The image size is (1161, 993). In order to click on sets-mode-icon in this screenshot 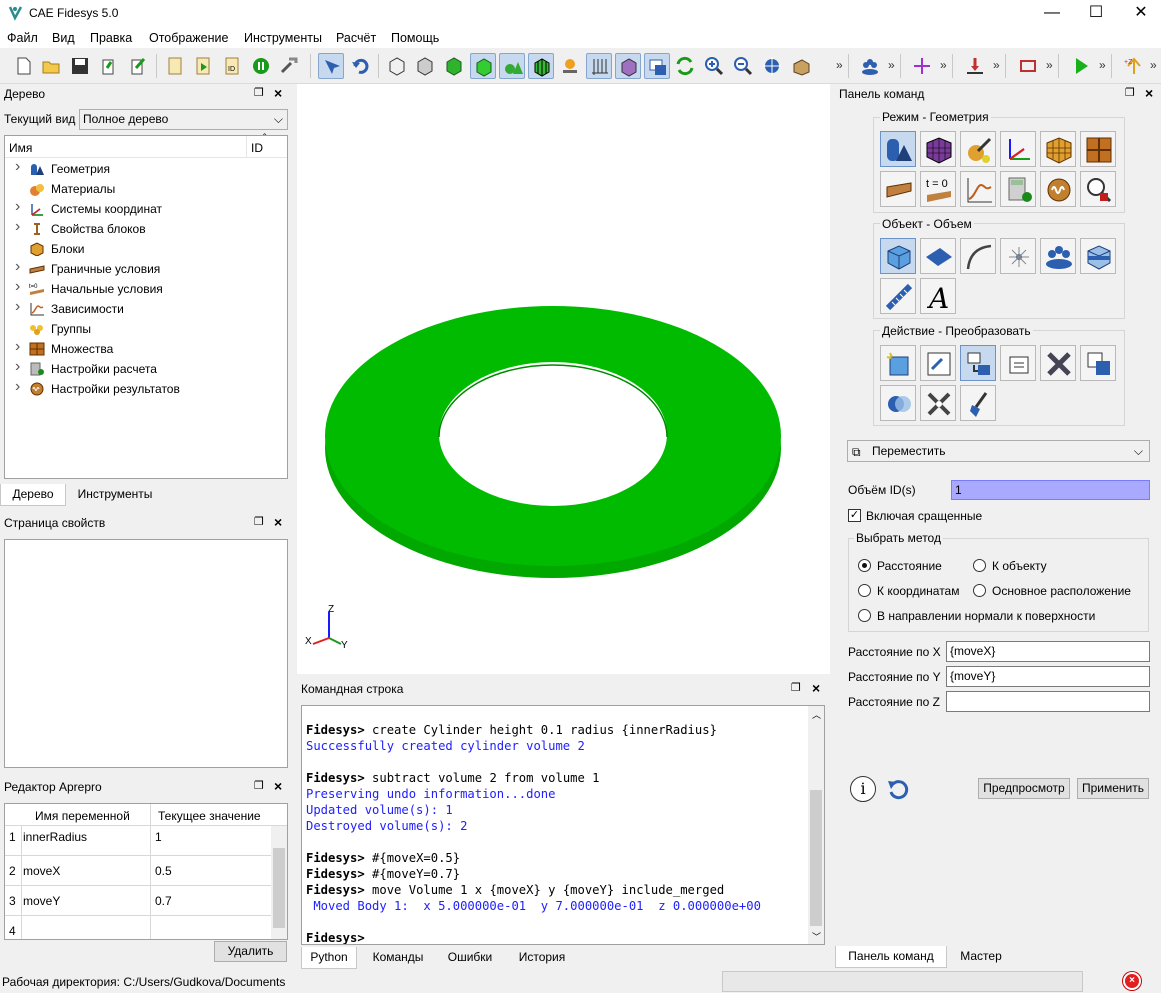, I will do `click(1098, 149)`.